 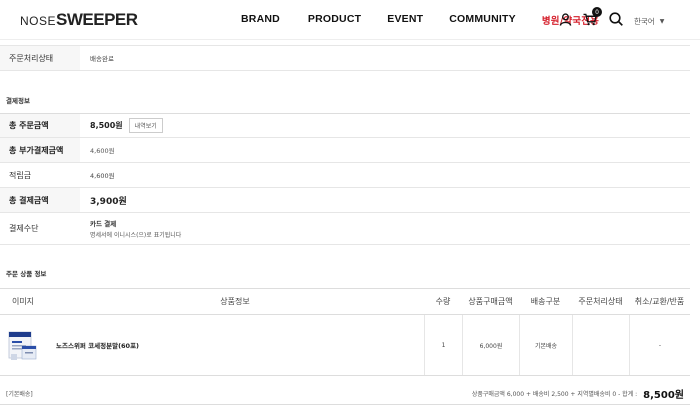 I want to click on table-row: 노즈스위퍼 코세정분말(60포) 1 6,000원 기본배송 -, so click(x=345, y=345).